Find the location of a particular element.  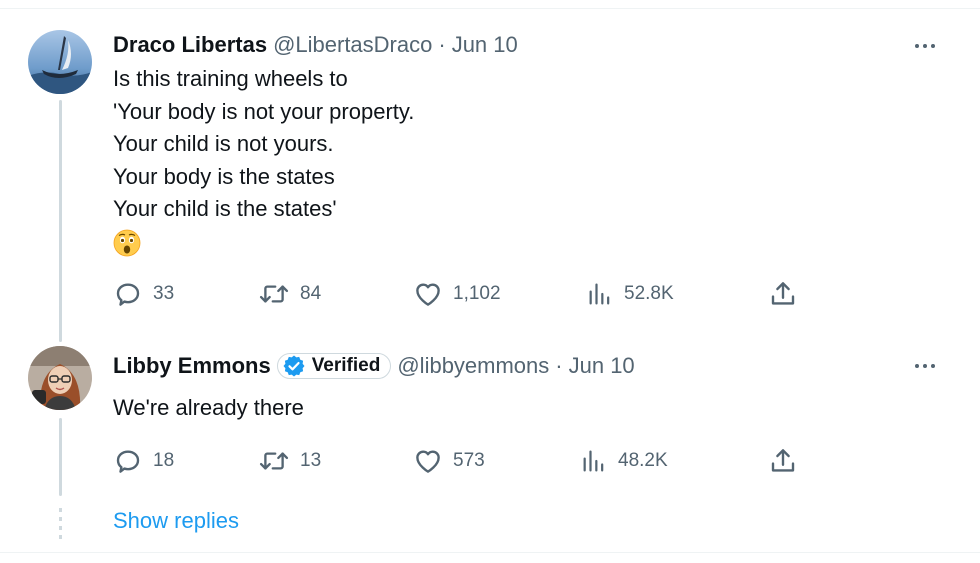

reply-button: 33 is located at coordinates (143, 294).